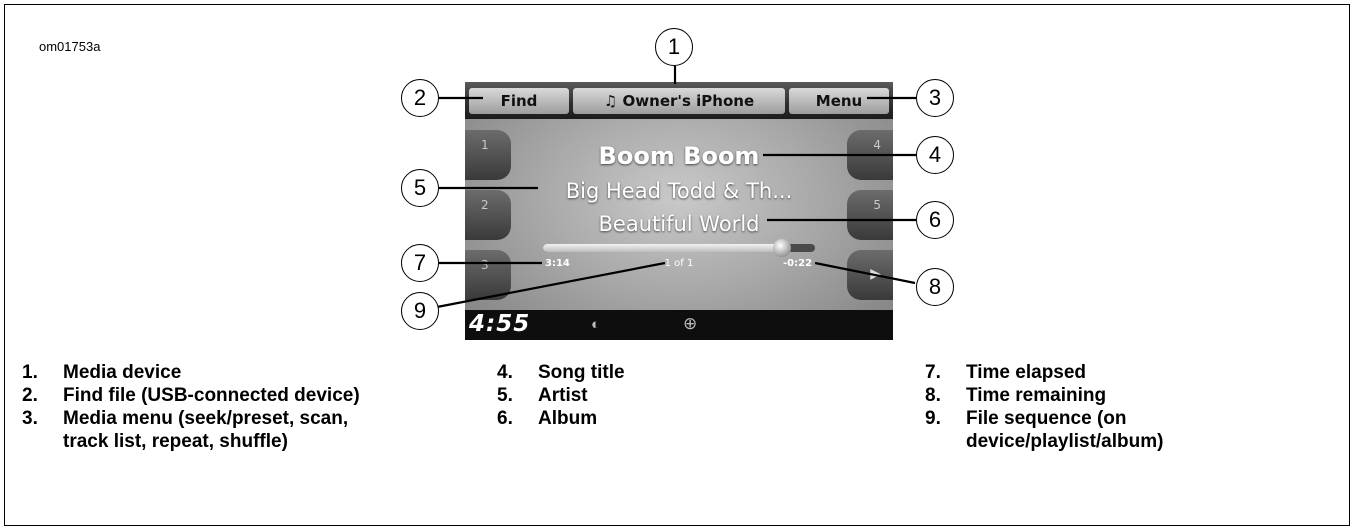 The image size is (1355, 530). I want to click on callout-1: 1, so click(674, 47).